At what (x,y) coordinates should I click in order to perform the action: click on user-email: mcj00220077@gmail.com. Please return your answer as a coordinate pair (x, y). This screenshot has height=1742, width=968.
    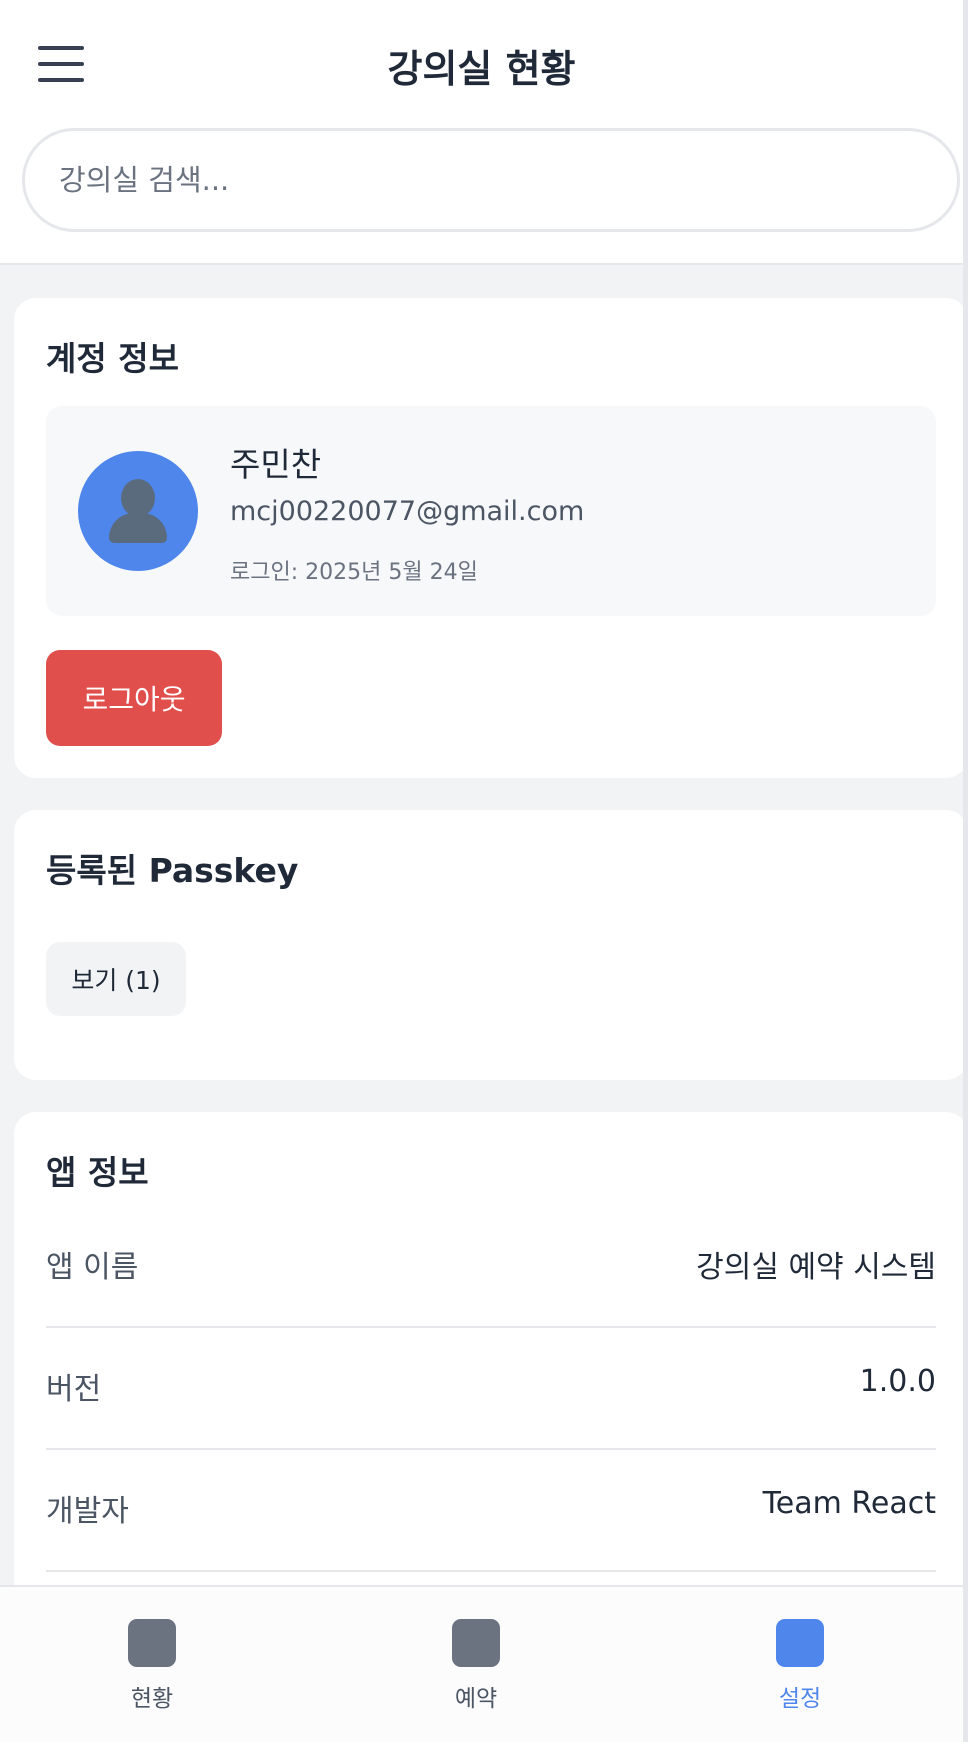
    Looking at the image, I should click on (407, 511).